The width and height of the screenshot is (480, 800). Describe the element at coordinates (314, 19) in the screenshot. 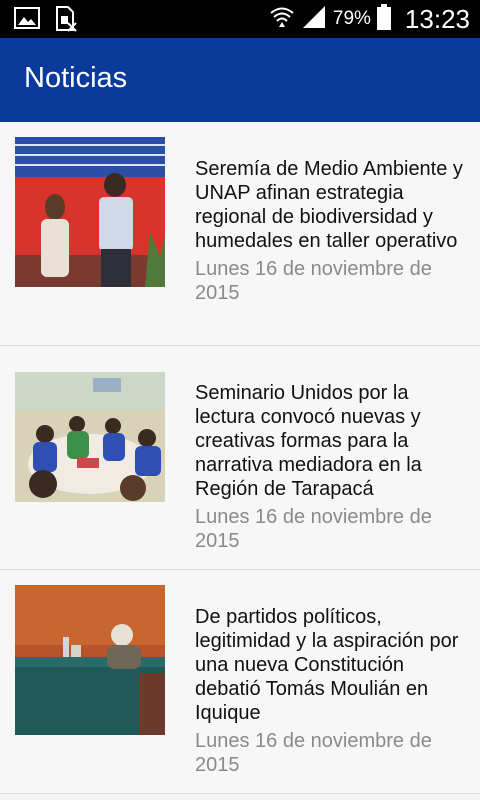

I see `signal-icon` at that location.